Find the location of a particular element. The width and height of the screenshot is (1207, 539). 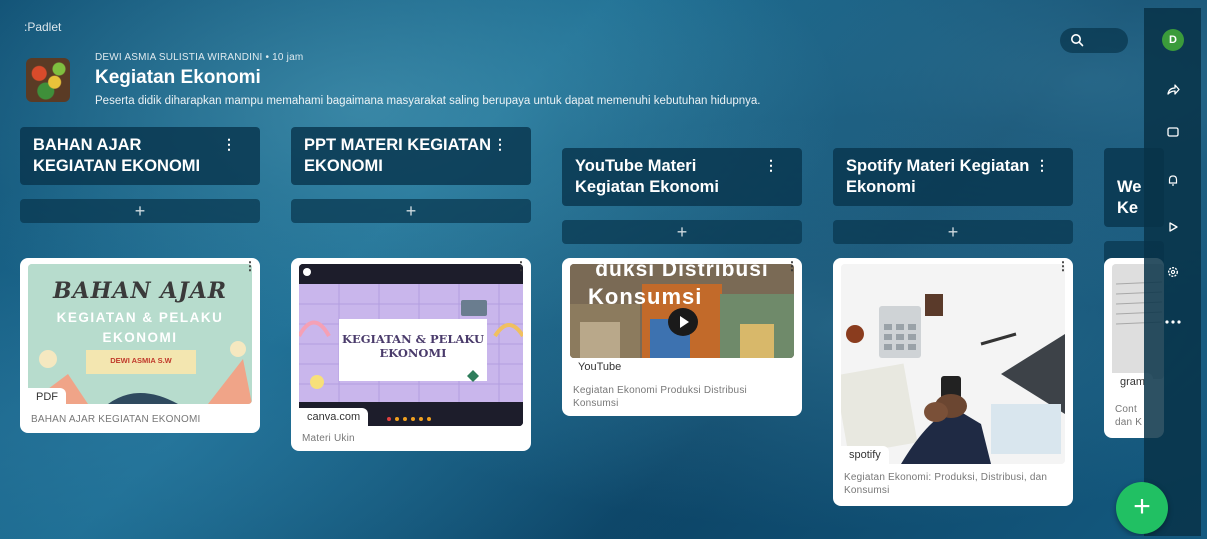

play-icon is located at coordinates (683, 322).